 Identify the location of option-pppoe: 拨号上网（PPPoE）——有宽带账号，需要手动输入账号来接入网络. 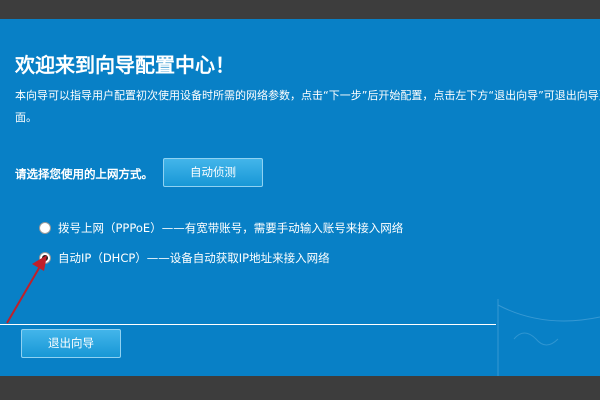
(221, 228).